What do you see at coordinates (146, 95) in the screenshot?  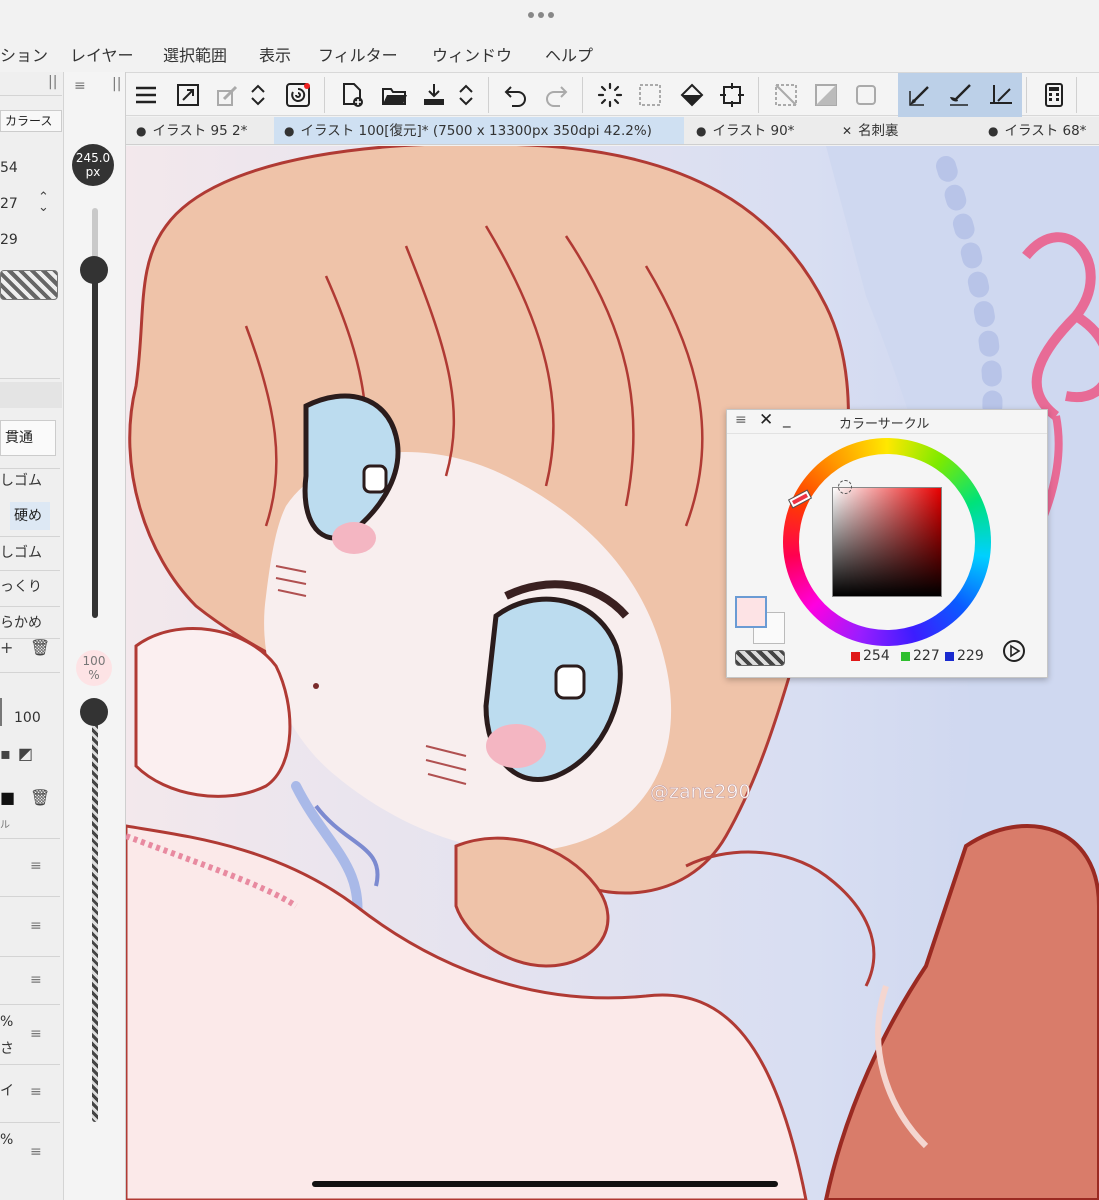 I see `hamburger-menu-icon` at bounding box center [146, 95].